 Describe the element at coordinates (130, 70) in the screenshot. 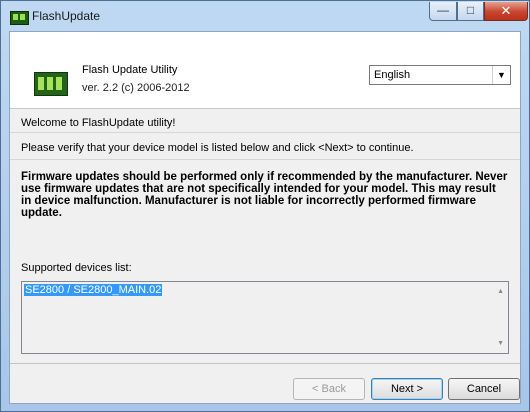

I see `utility-title: Flash Update Utility` at that location.